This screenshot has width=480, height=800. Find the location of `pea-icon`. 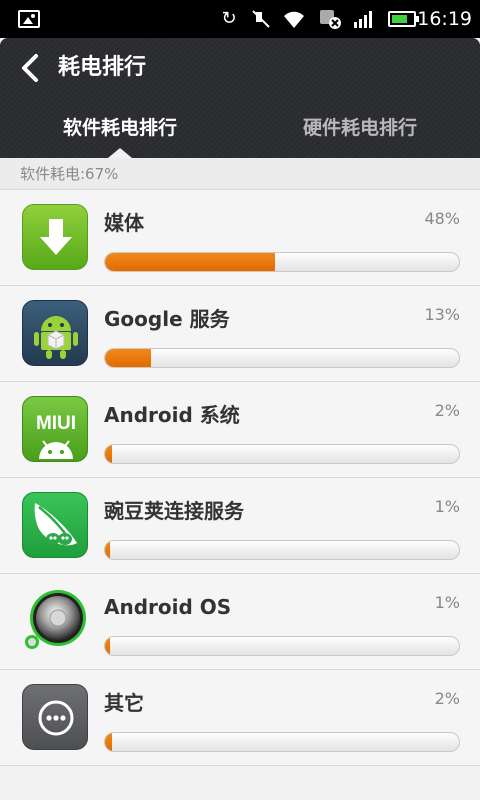

pea-icon is located at coordinates (55, 525).